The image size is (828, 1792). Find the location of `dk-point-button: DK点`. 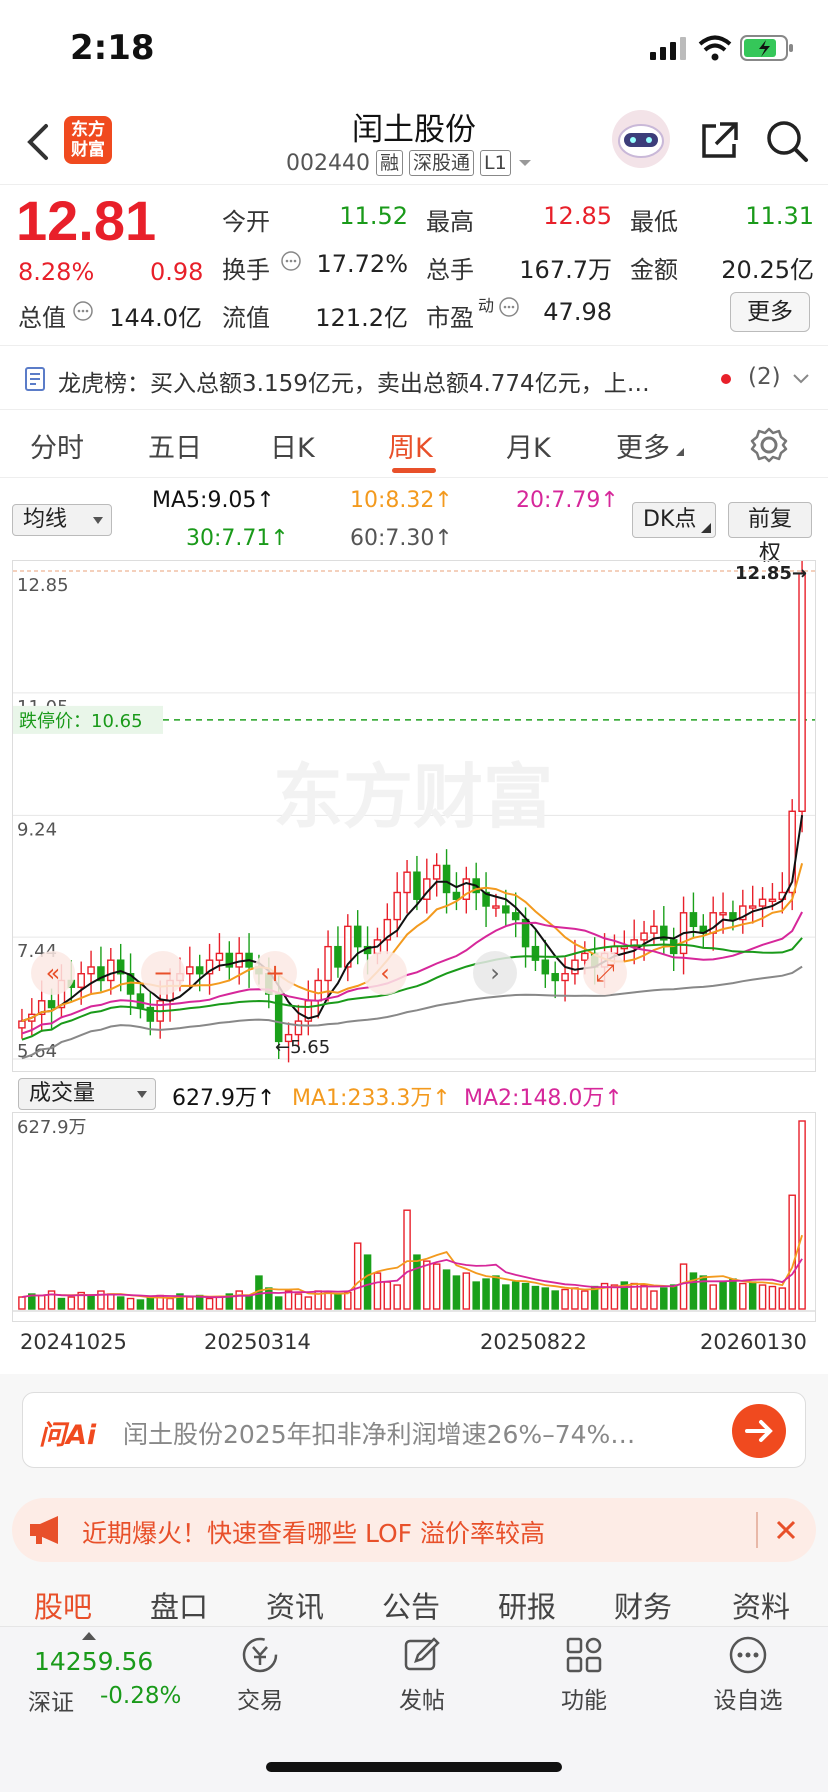

dk-point-button: DK点 is located at coordinates (674, 520).